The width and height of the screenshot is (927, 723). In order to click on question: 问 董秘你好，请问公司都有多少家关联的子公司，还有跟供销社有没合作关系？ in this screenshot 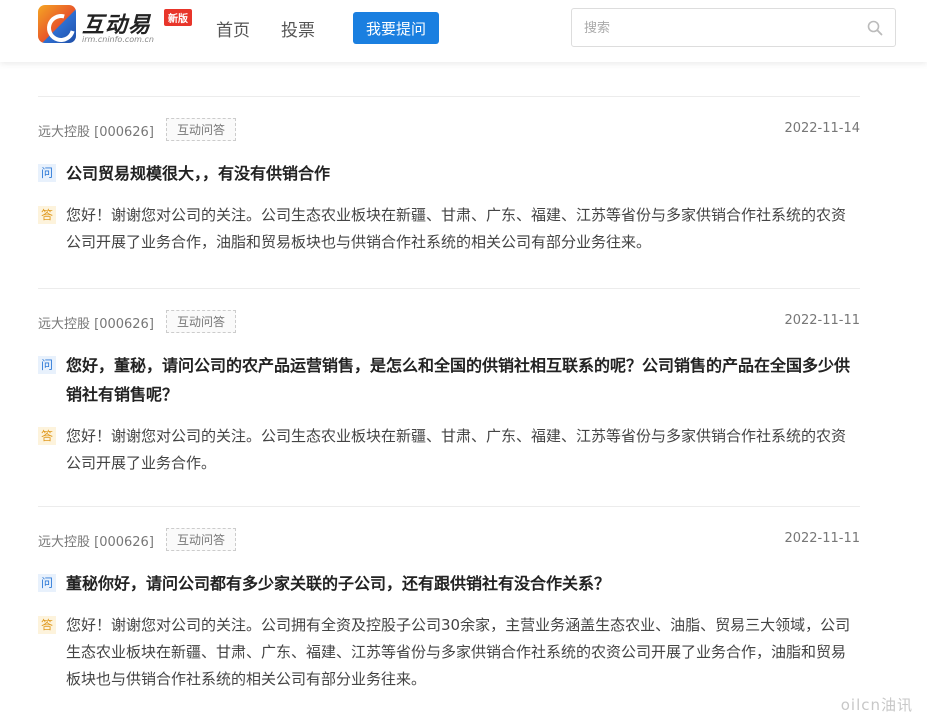, I will do `click(449, 583)`.